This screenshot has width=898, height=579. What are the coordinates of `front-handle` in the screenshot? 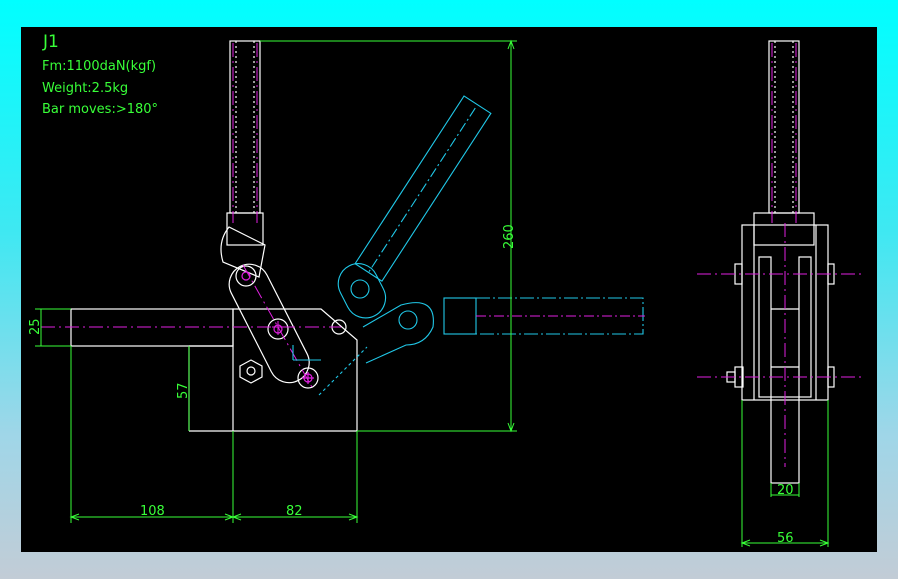 It's located at (784, 127).